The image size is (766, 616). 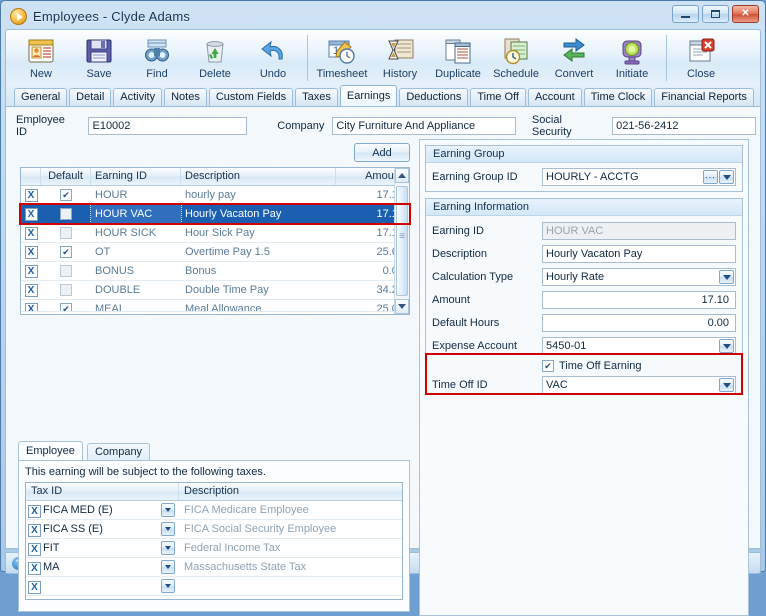 What do you see at coordinates (215, 271) in the screenshot?
I see `table-row: X ✔ BONUS Bonus 0.00` at bounding box center [215, 271].